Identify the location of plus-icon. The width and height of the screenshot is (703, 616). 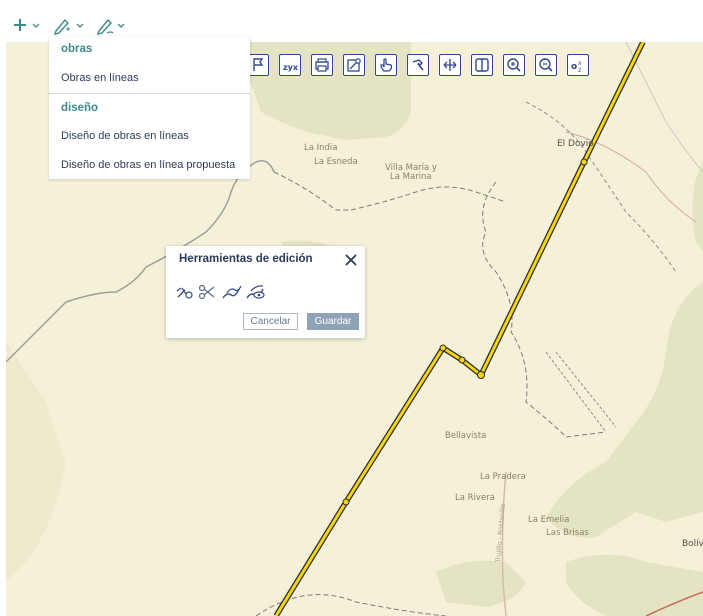
(27, 25).